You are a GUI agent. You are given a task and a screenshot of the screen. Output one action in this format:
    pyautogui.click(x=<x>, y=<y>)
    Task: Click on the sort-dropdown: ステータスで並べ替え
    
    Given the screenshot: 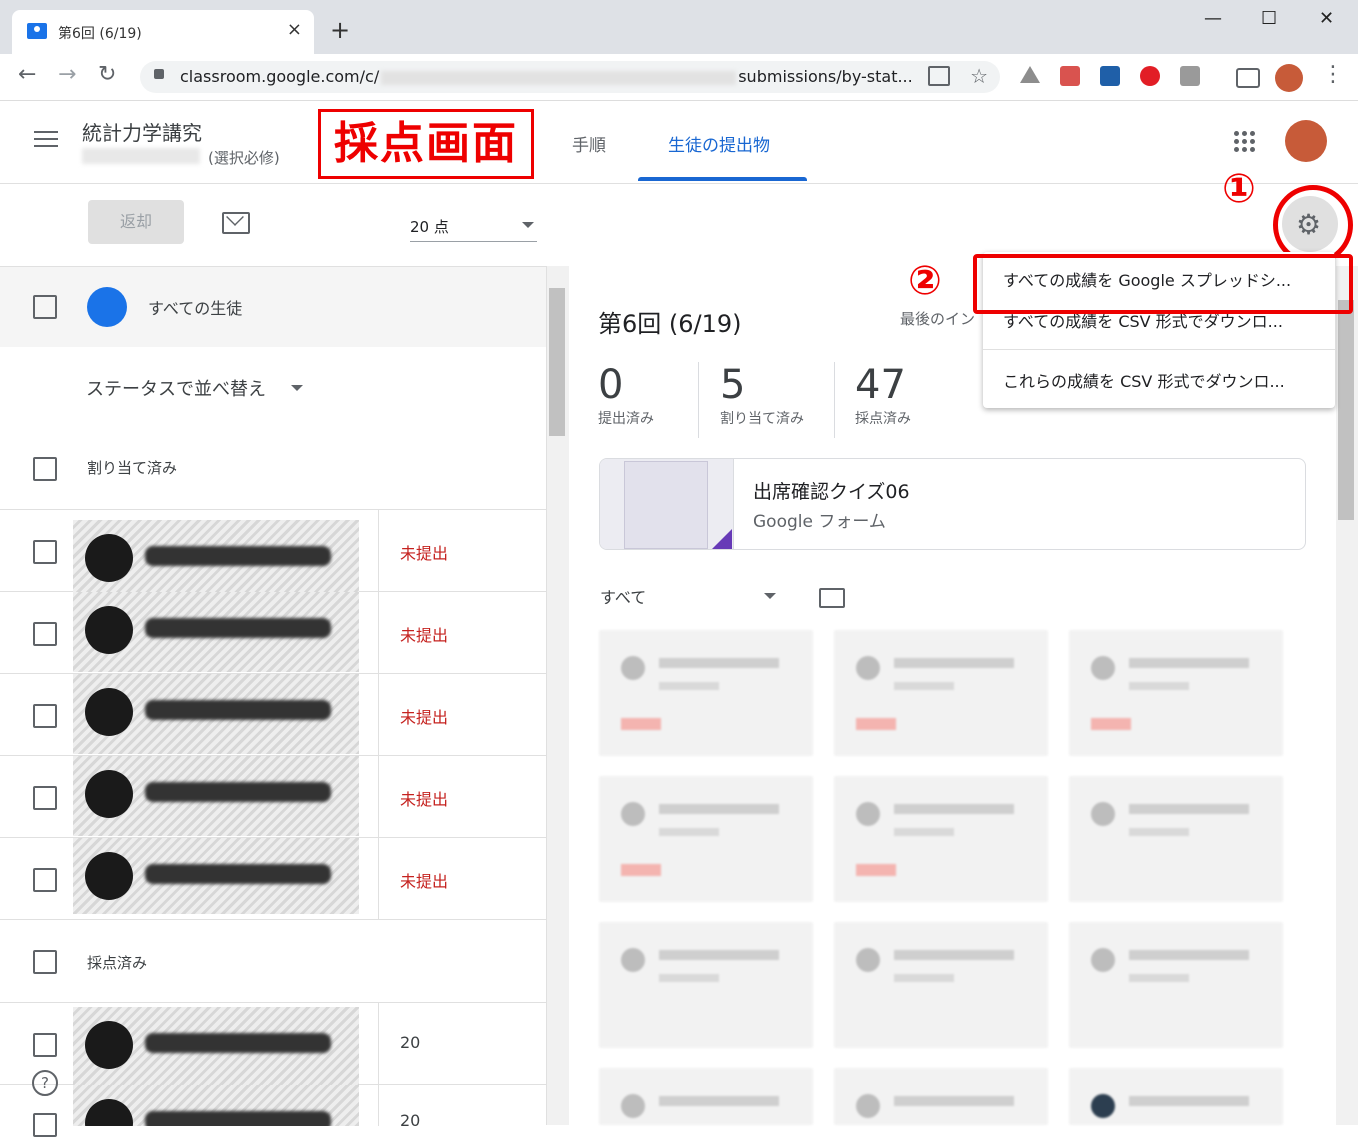 What is the action you would take?
    pyautogui.click(x=176, y=388)
    